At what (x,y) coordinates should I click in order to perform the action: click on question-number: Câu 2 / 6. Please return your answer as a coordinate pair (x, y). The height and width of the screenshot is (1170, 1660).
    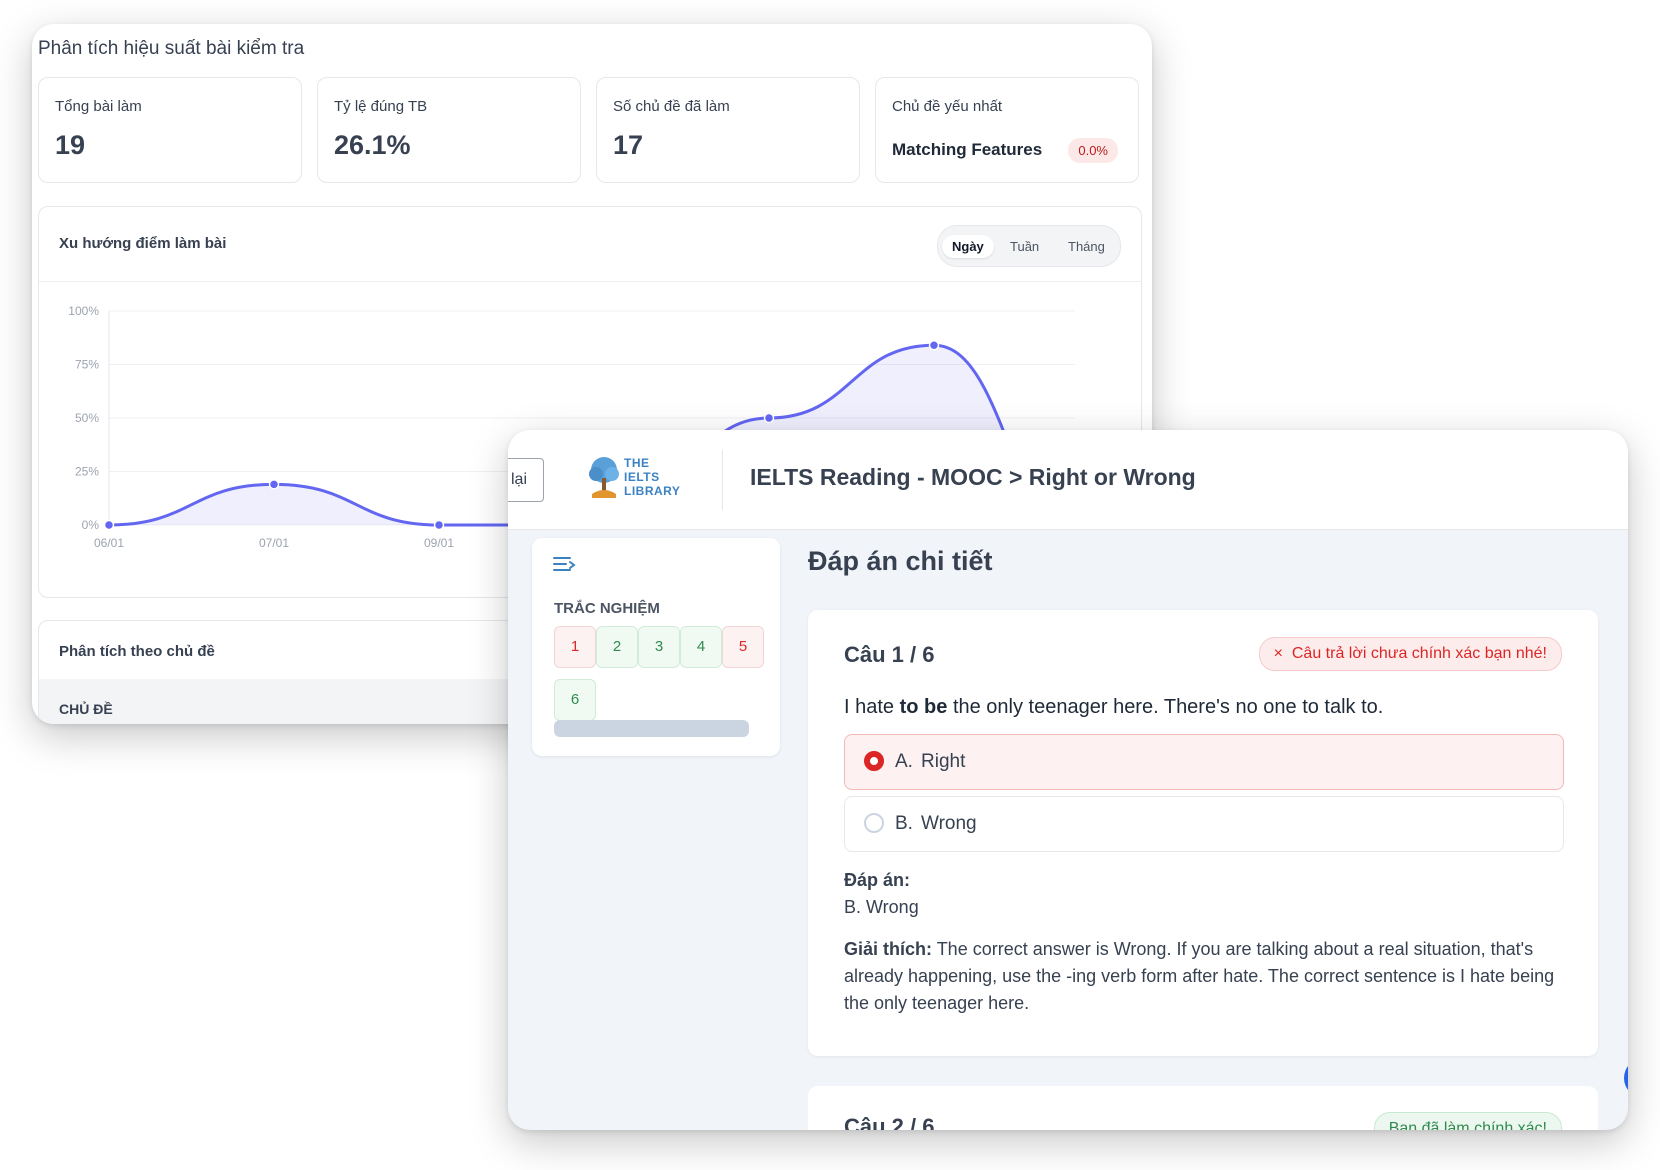
    Looking at the image, I should click on (889, 1122).